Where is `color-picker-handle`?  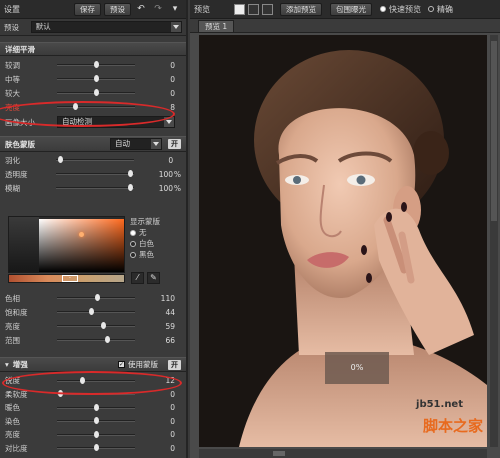 color-picker-handle is located at coordinates (81, 234).